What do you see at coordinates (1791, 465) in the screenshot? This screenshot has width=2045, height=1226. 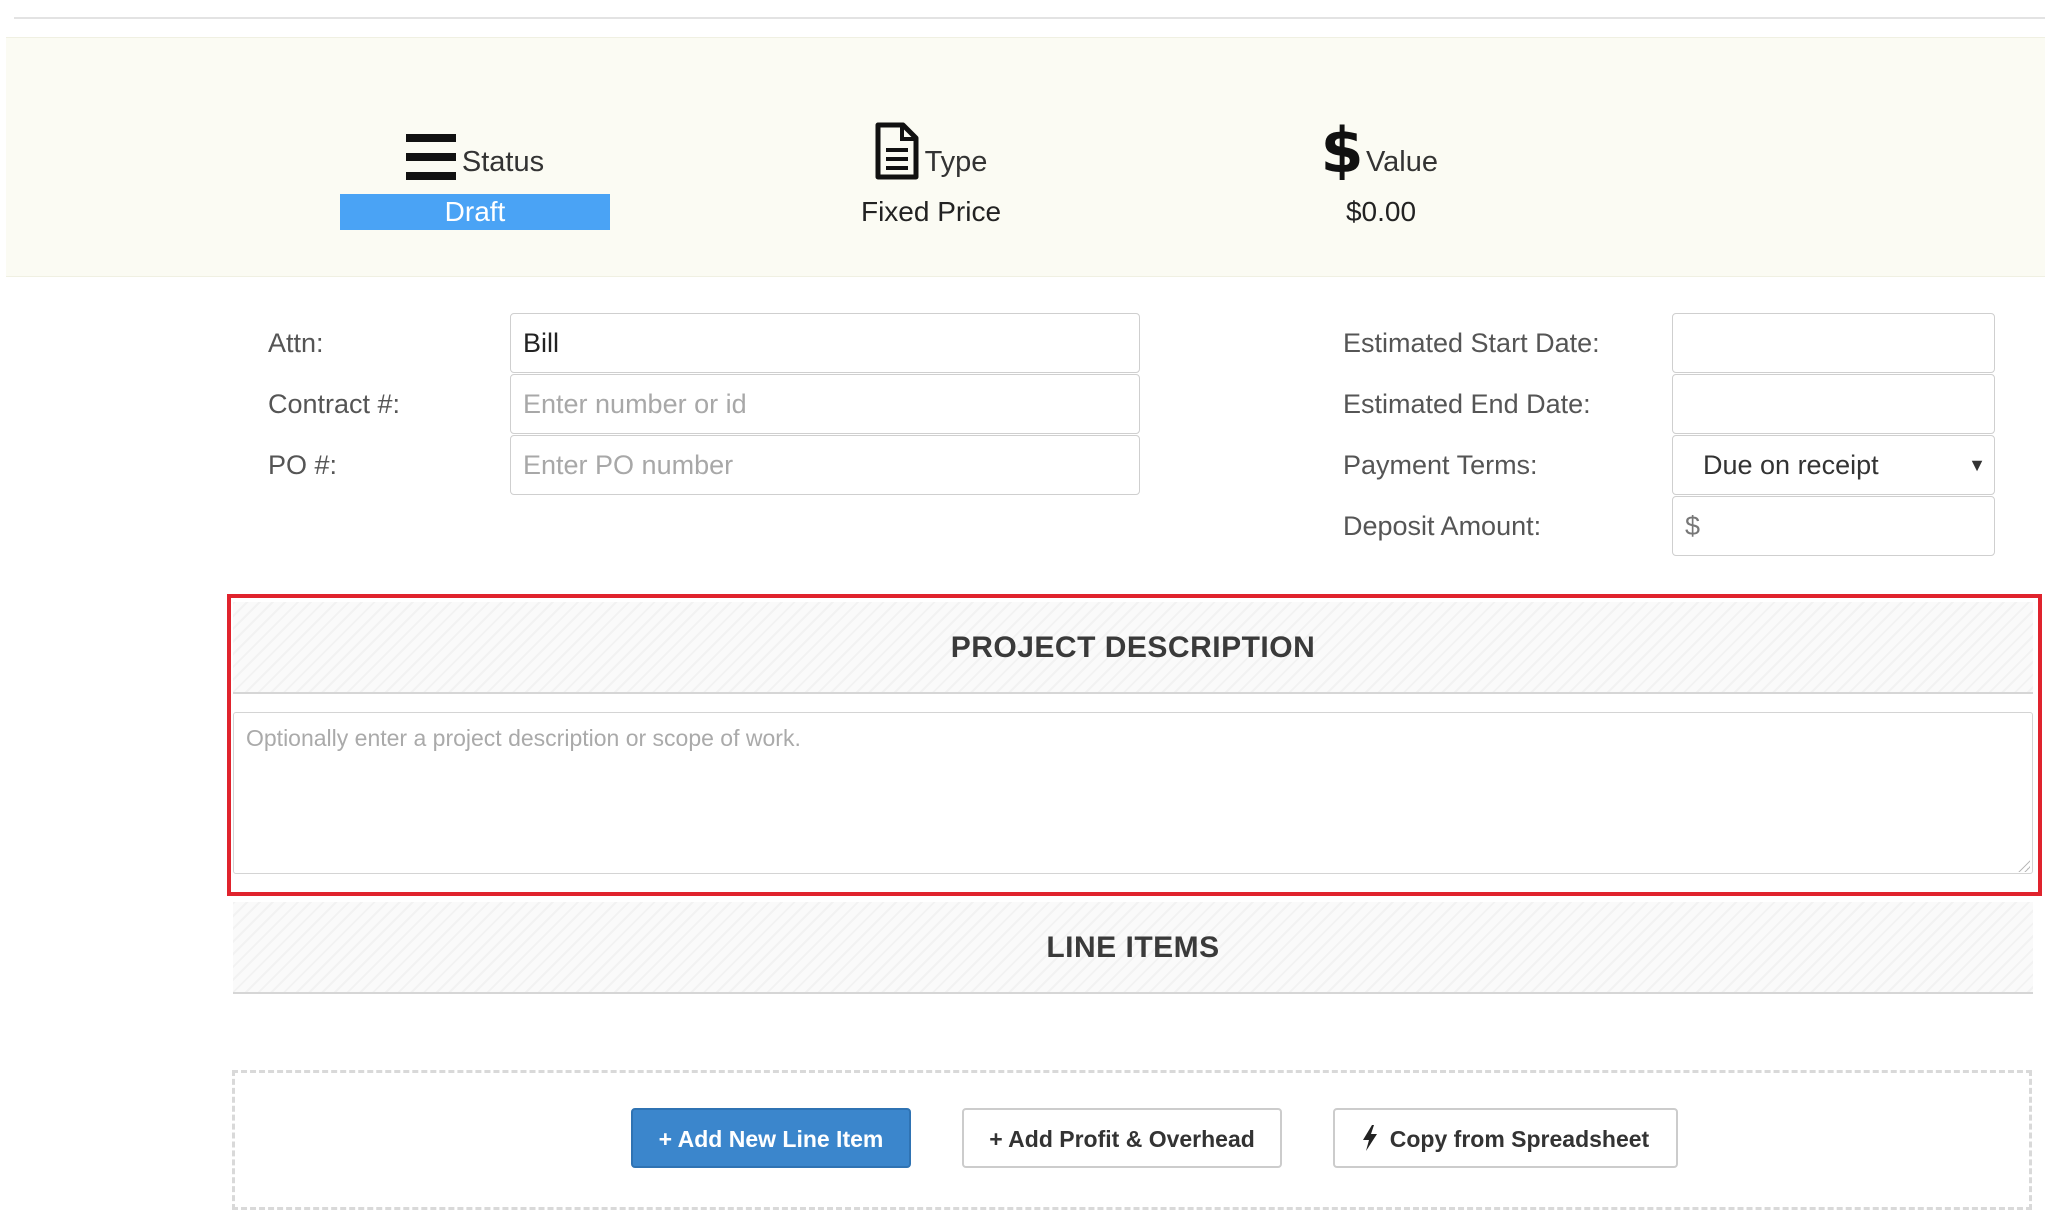 I see `payment-terms-value: Due on receipt` at bounding box center [1791, 465].